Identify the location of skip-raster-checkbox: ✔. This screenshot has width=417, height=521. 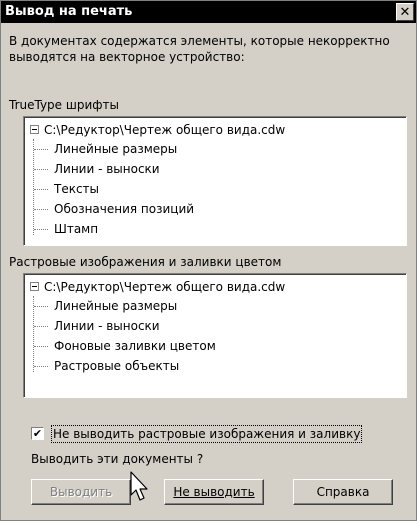
(37, 433).